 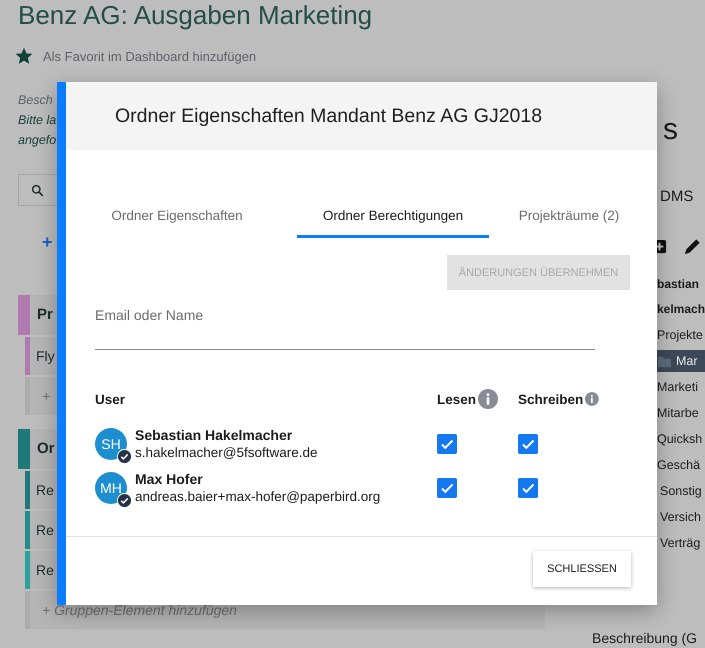 What do you see at coordinates (456, 399) in the screenshot?
I see `column-header: Lesen` at bounding box center [456, 399].